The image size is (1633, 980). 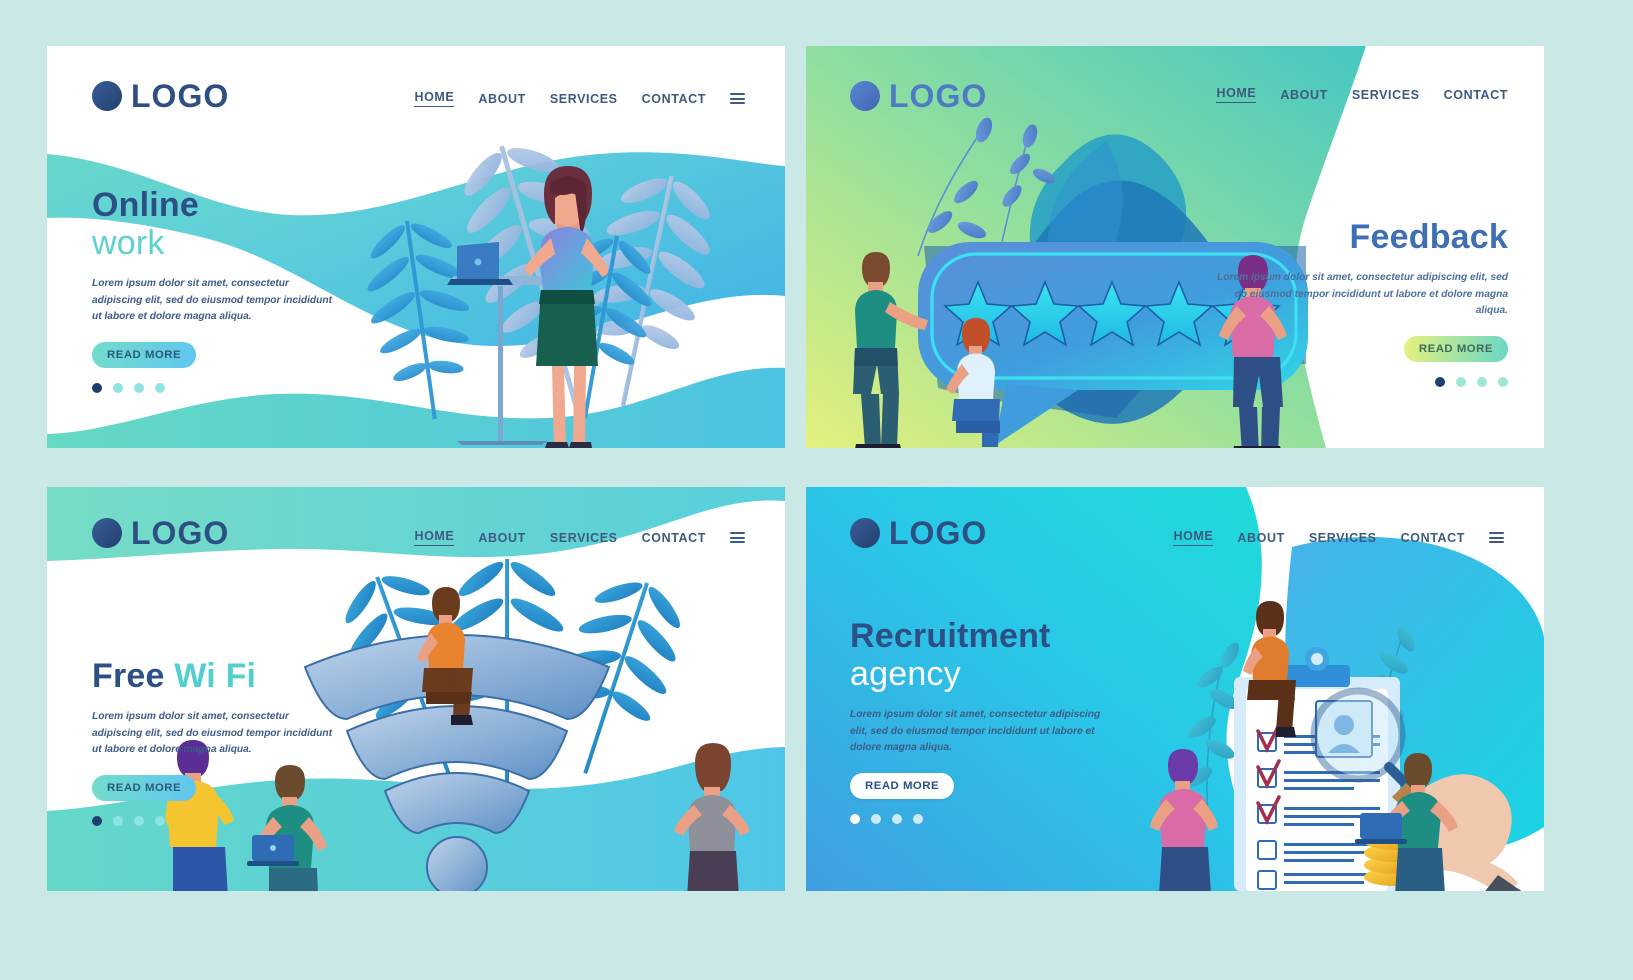 What do you see at coordinates (217, 224) in the screenshot?
I see `page-title-online-work: Online work` at bounding box center [217, 224].